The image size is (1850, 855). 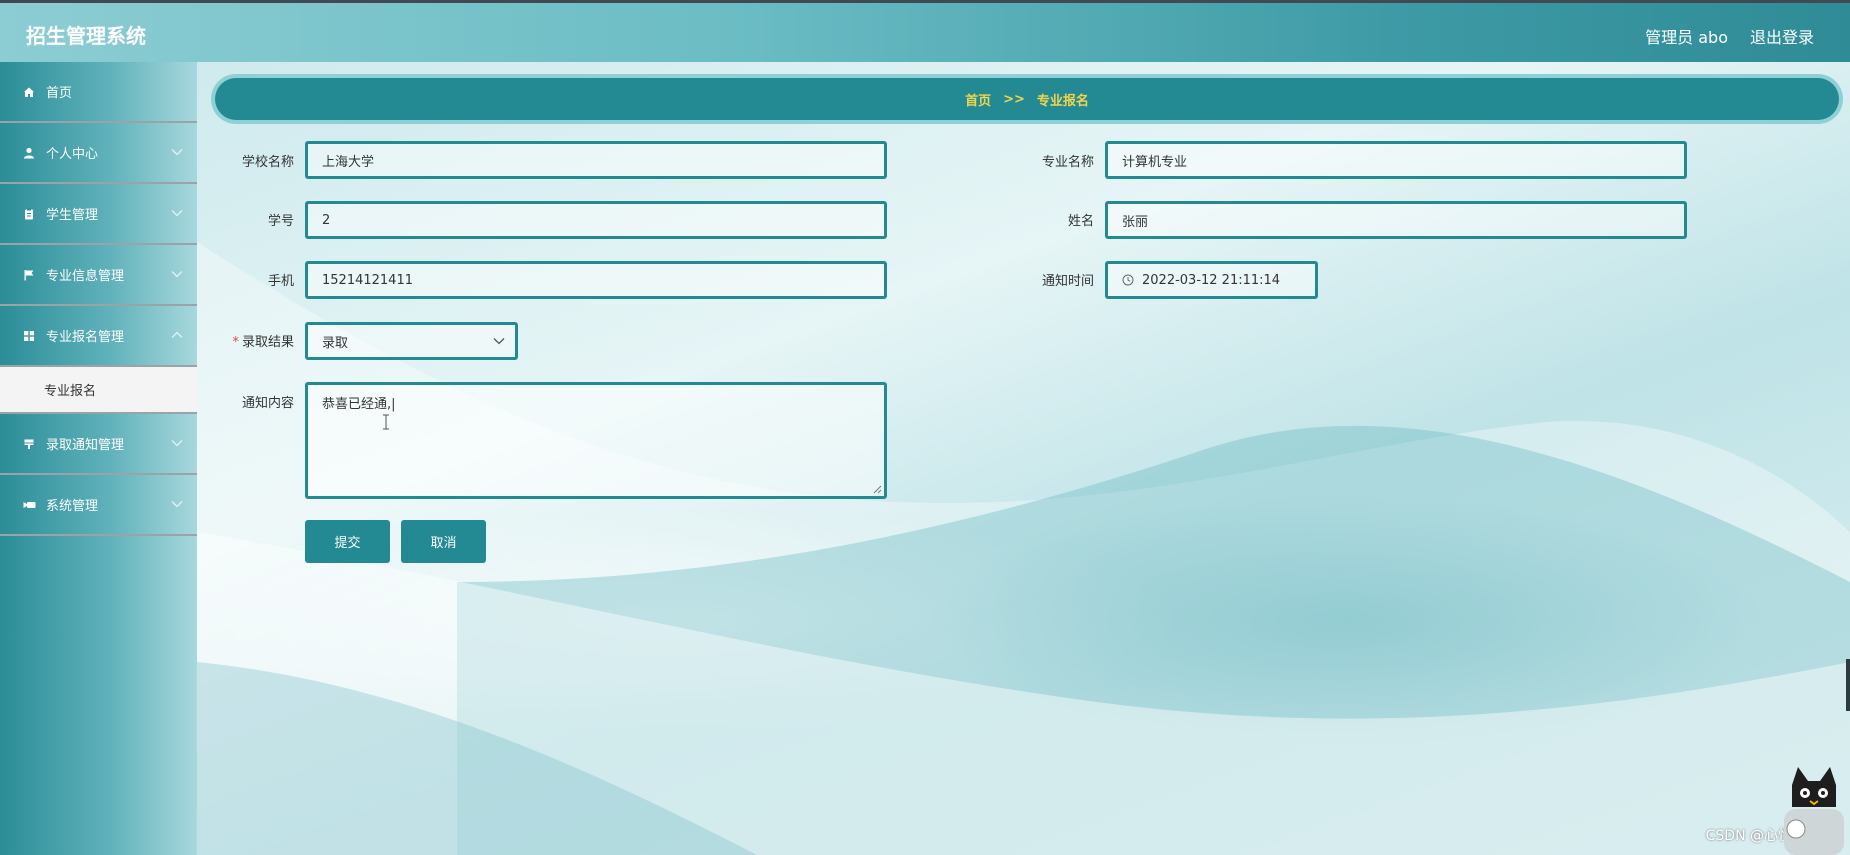 What do you see at coordinates (59, 93) in the screenshot?
I see `sidebar-item-label: 首页` at bounding box center [59, 93].